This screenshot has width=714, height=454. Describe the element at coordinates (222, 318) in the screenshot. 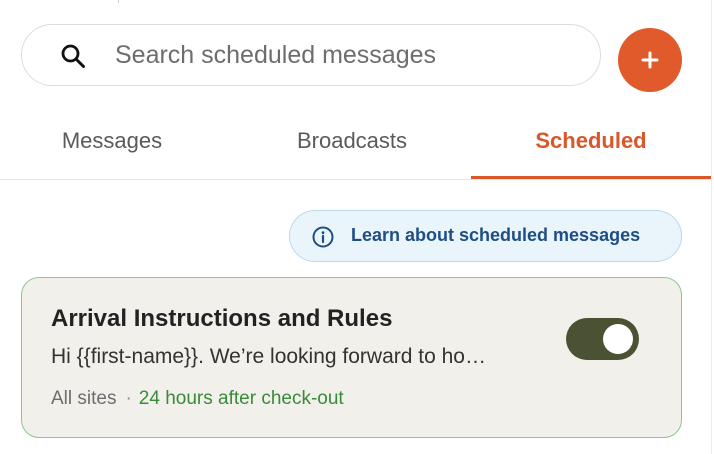

I see `message-title: Arrival Instructions and Rules` at that location.